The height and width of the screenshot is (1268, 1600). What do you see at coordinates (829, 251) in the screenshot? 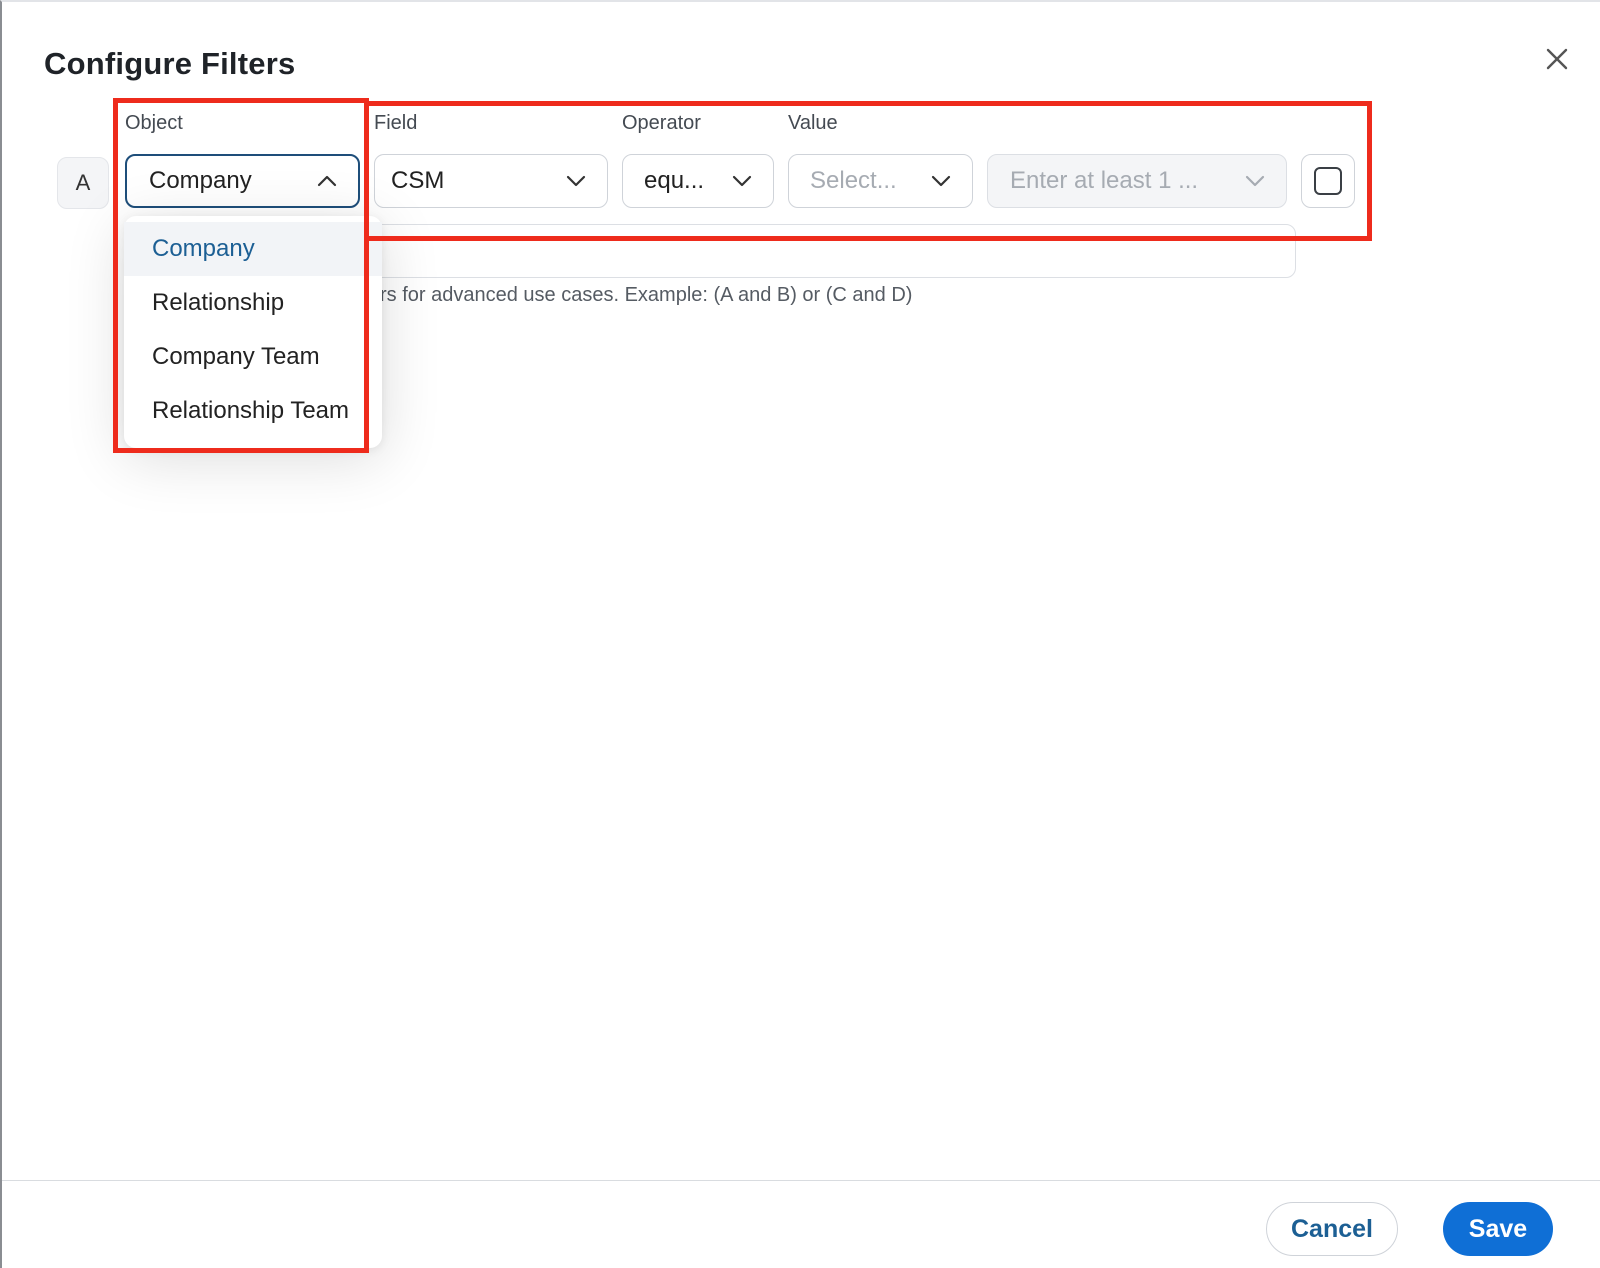
I see `advanced-logic-input` at bounding box center [829, 251].